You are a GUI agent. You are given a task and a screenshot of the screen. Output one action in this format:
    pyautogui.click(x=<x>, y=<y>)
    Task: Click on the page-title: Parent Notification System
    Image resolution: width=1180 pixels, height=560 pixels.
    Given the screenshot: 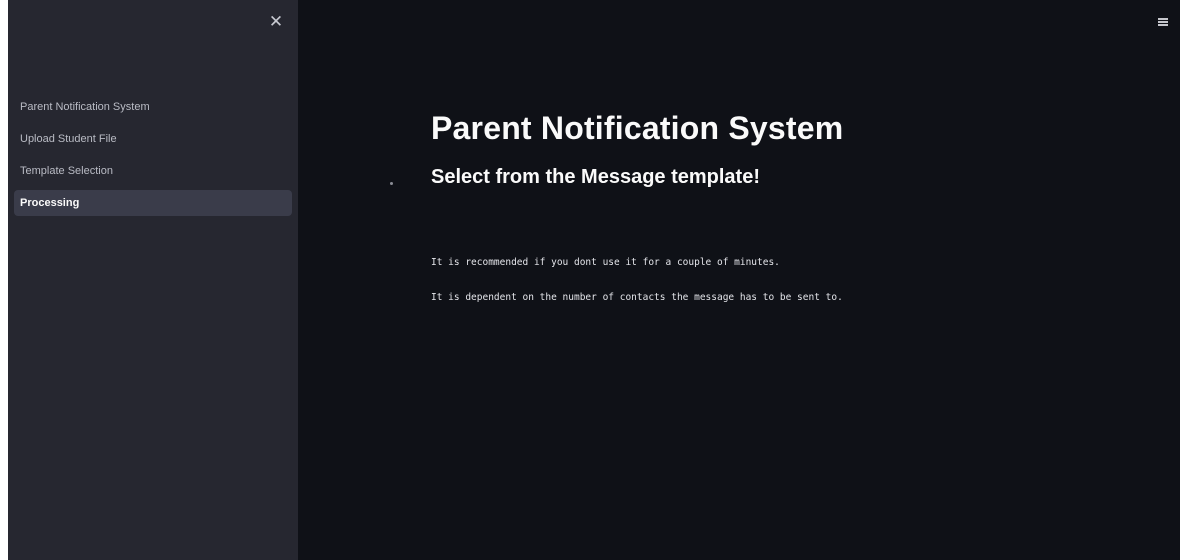 What is the action you would take?
    pyautogui.click(x=637, y=128)
    